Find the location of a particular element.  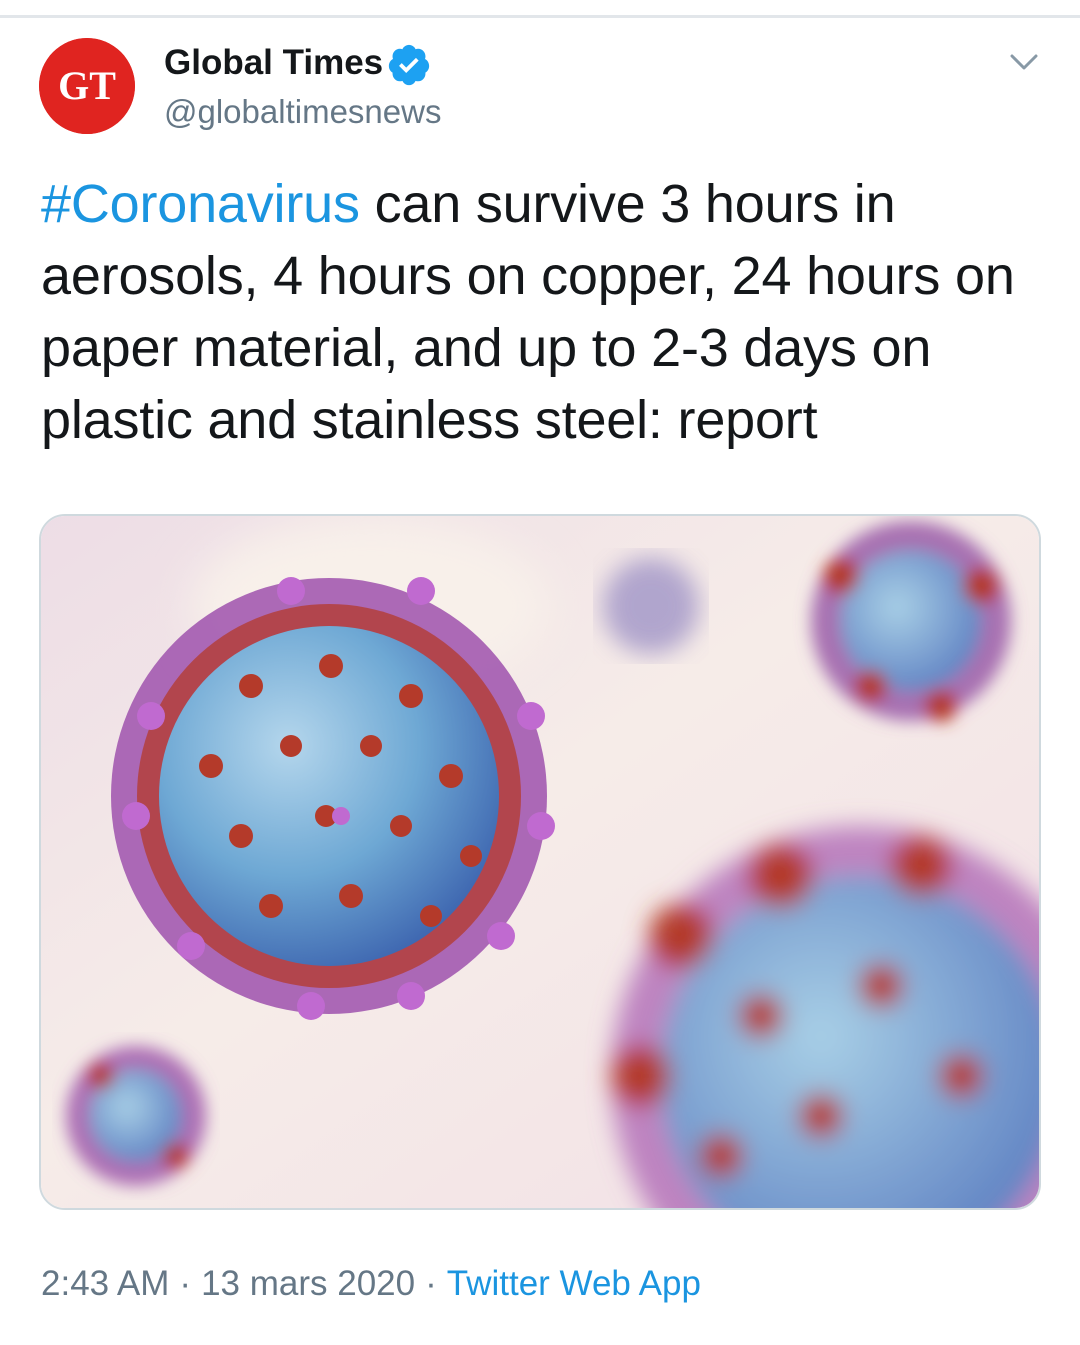

tweet-source-link: Twitter Web App is located at coordinates (574, 1283).